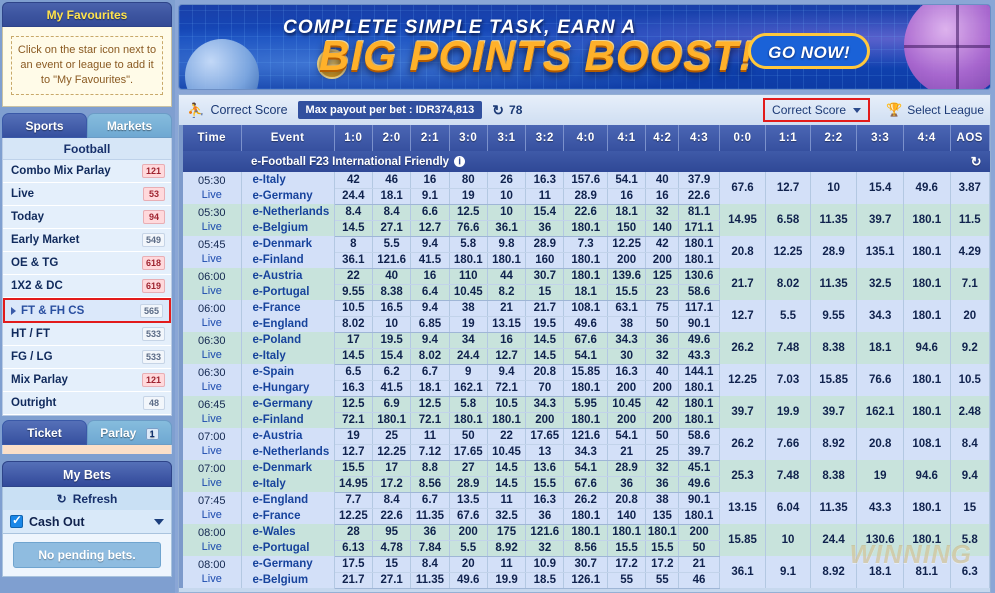 This screenshot has width=995, height=593. I want to click on sidebar-item-outright: Outright 48, so click(87, 403).